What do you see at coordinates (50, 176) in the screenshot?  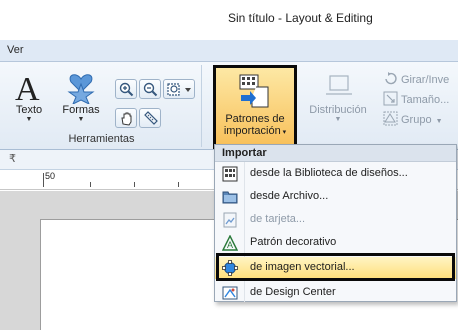 I see `ruler-label: 50` at bounding box center [50, 176].